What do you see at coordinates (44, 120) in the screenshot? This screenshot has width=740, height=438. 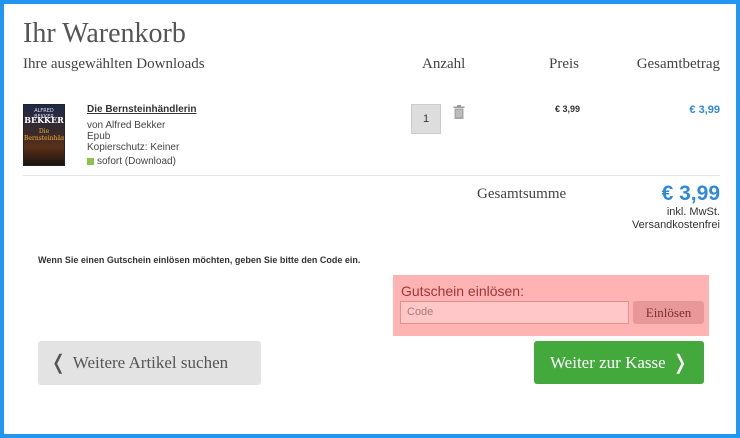 I see `cover-author-short: BEKKER` at bounding box center [44, 120].